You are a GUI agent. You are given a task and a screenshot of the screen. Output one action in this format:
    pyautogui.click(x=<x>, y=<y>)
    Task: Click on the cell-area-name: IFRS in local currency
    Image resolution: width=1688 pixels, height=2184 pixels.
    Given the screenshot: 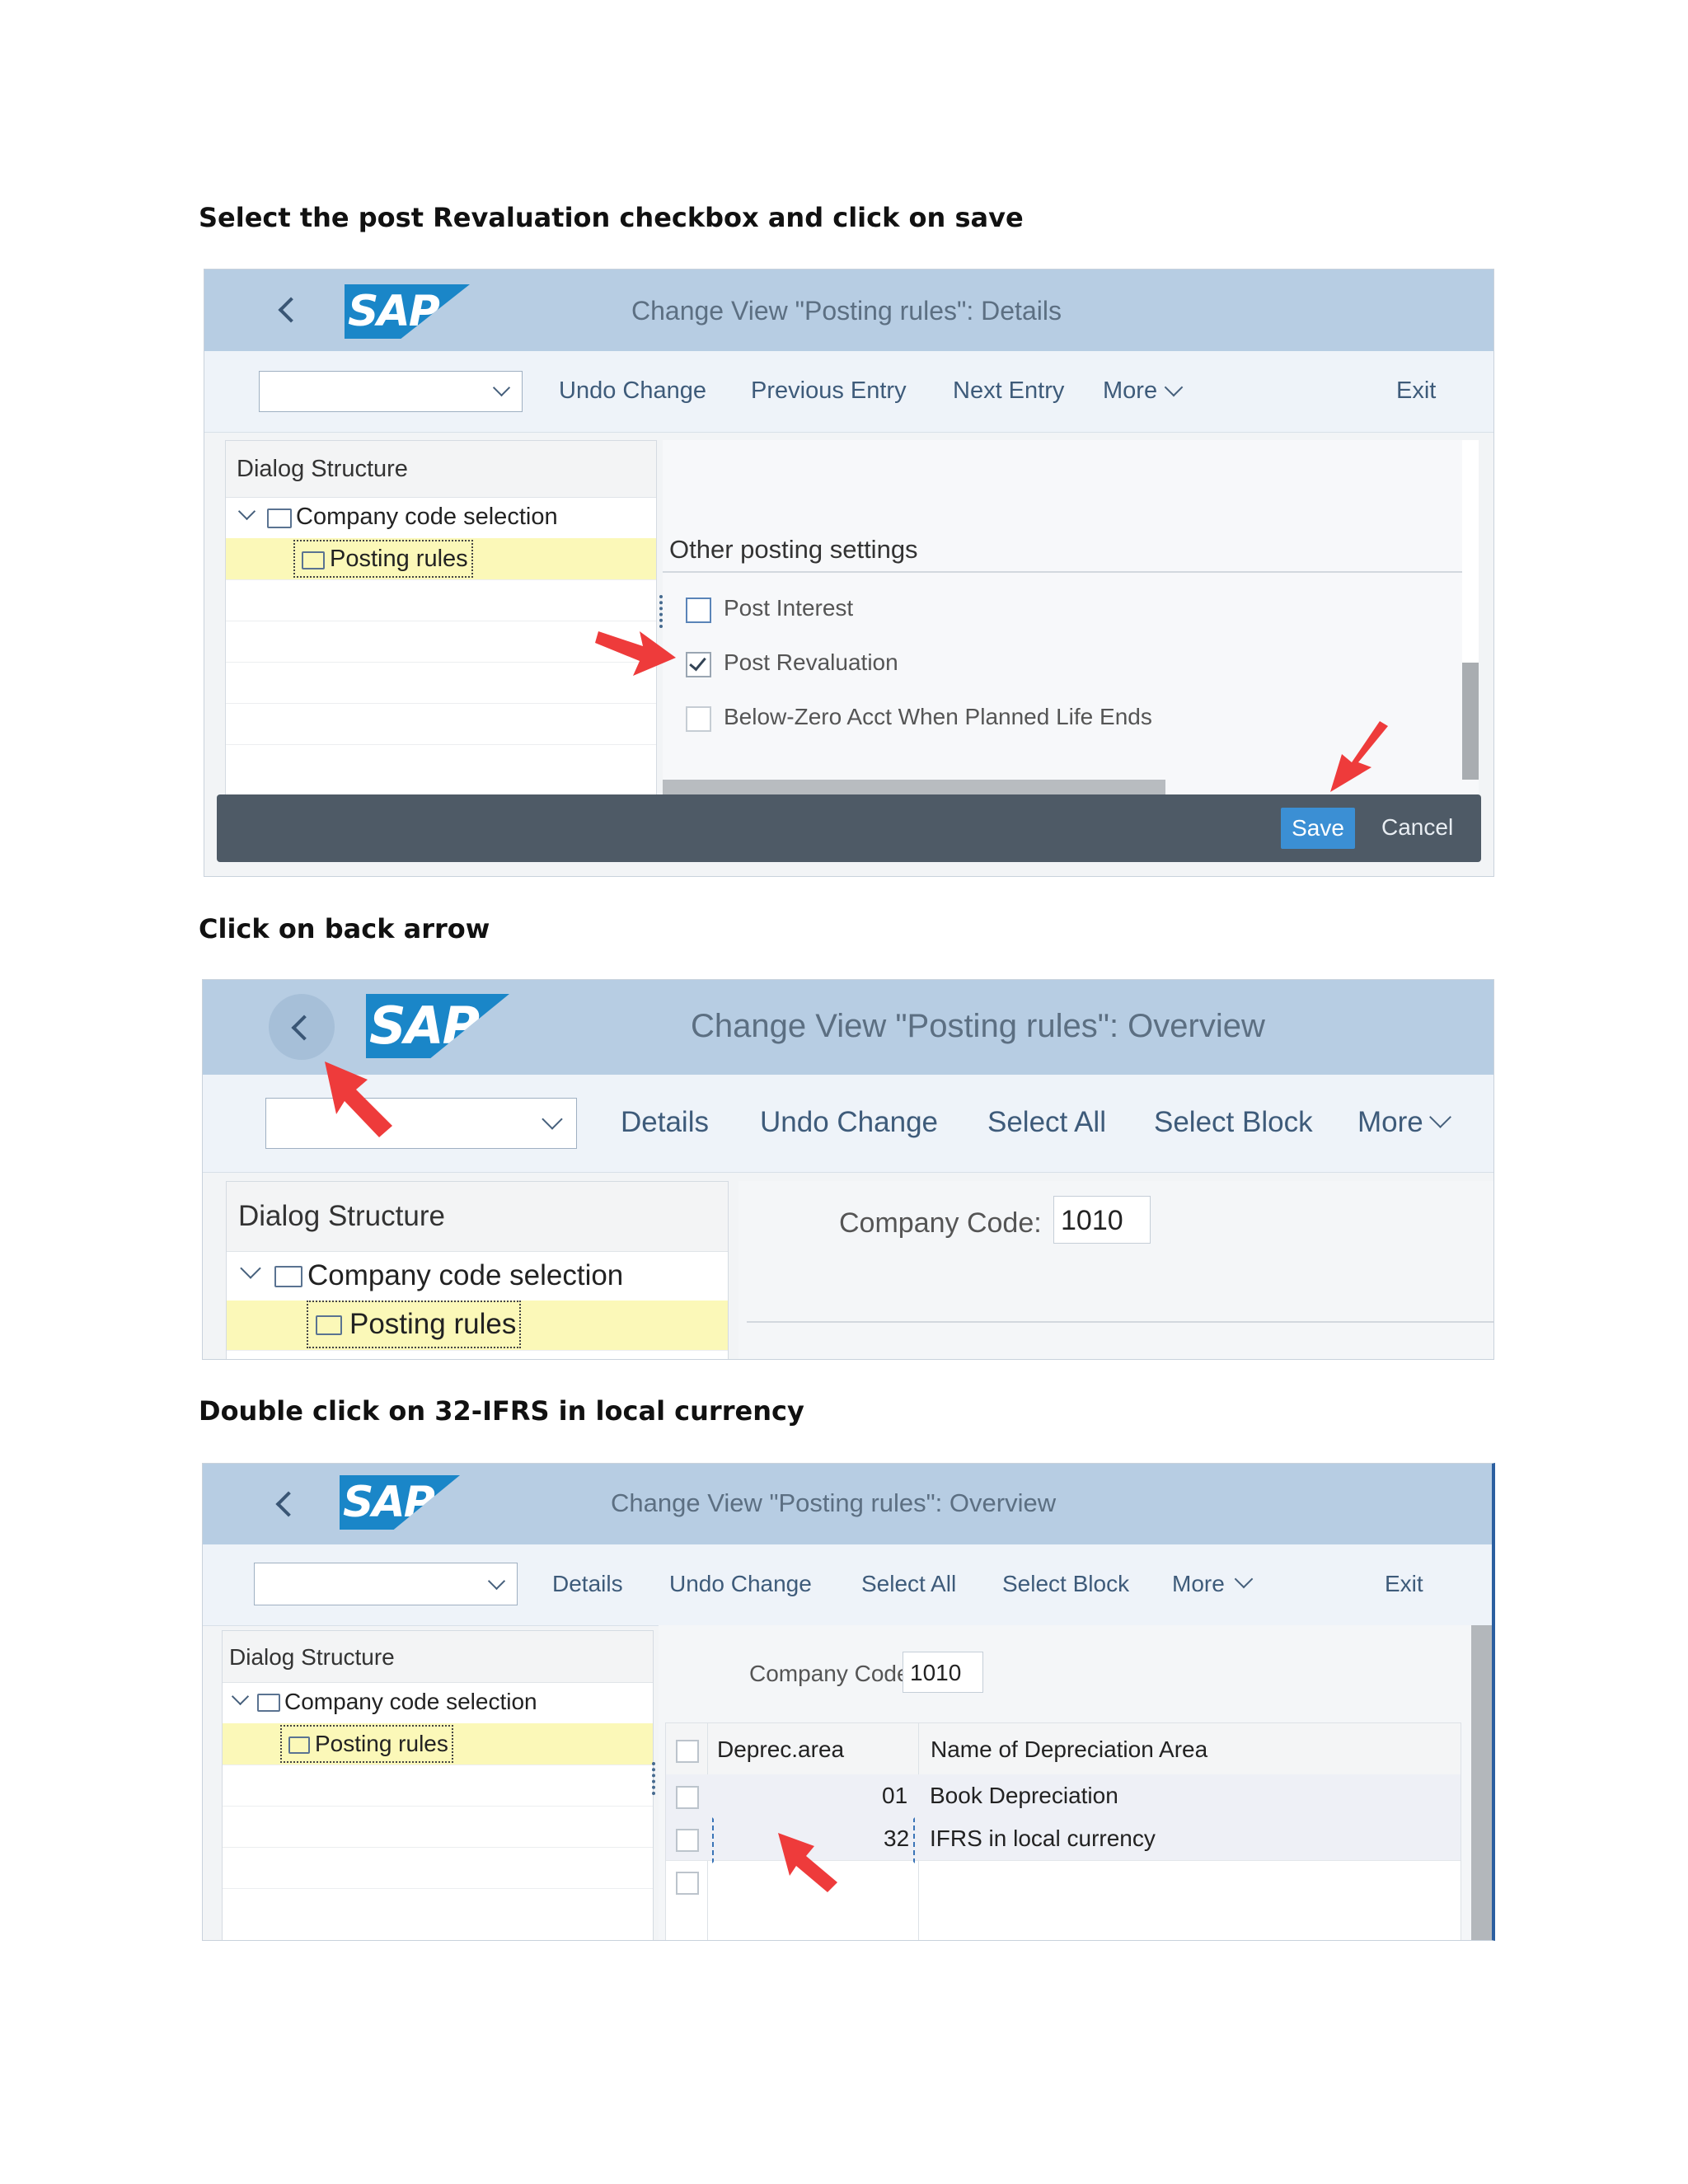 What is the action you would take?
    pyautogui.click(x=1043, y=1838)
    